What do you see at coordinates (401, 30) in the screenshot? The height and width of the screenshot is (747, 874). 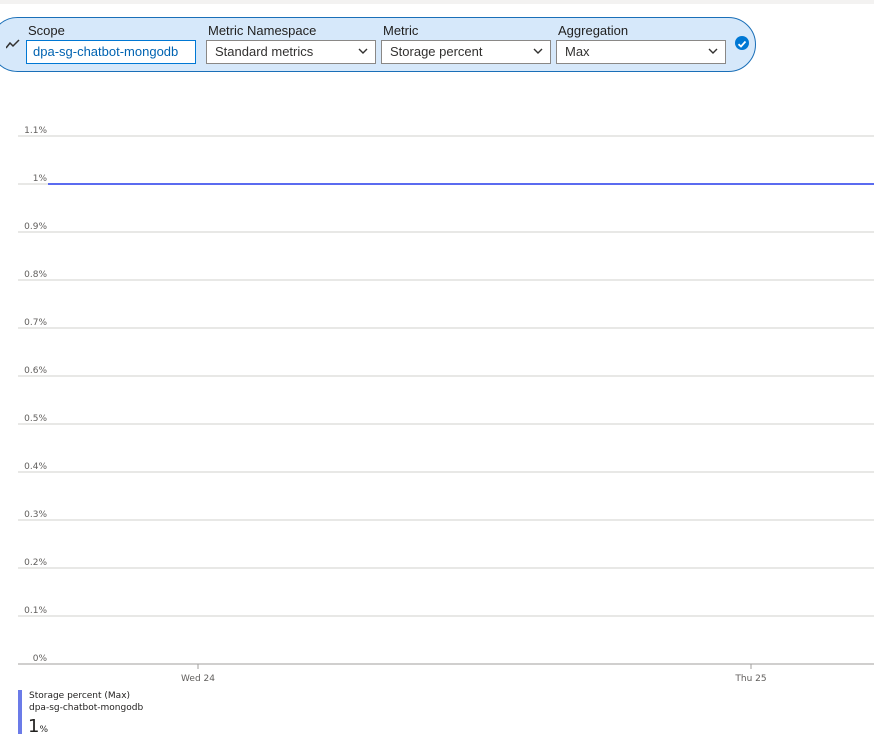 I see `metric-label: Metric` at bounding box center [401, 30].